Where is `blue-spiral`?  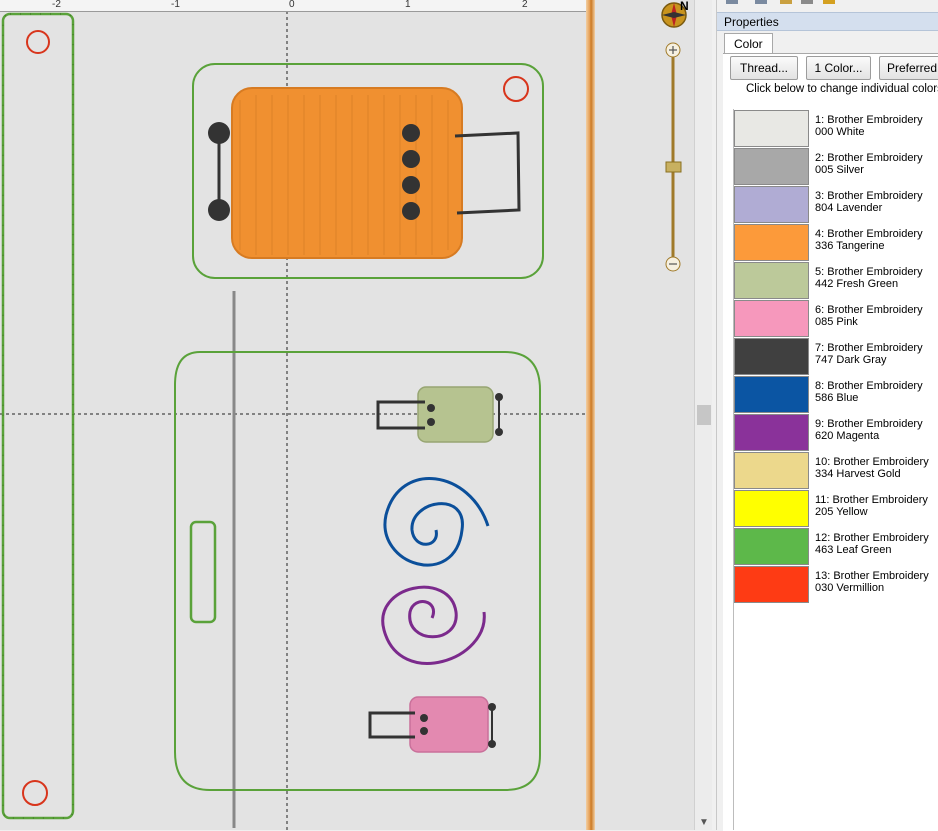 blue-spiral is located at coordinates (436, 522).